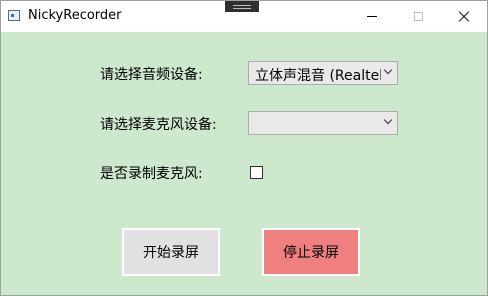  What do you see at coordinates (151, 75) in the screenshot?
I see `audio-device-label: 请选择音频设备:` at bounding box center [151, 75].